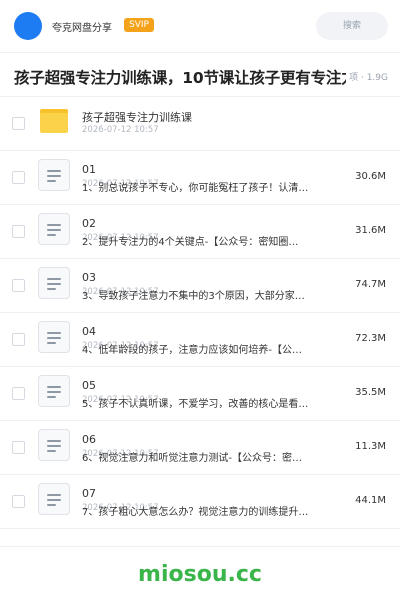 This screenshot has width=400, height=600. Describe the element at coordinates (89, 385) in the screenshot. I see `file-number: 05` at that location.